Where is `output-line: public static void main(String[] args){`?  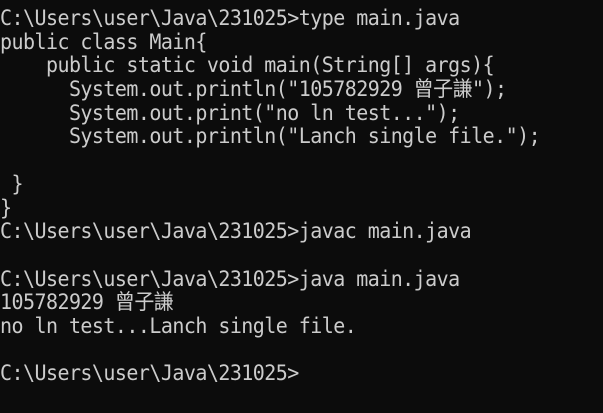 output-line: public static void main(String[] args){ is located at coordinates (247, 65).